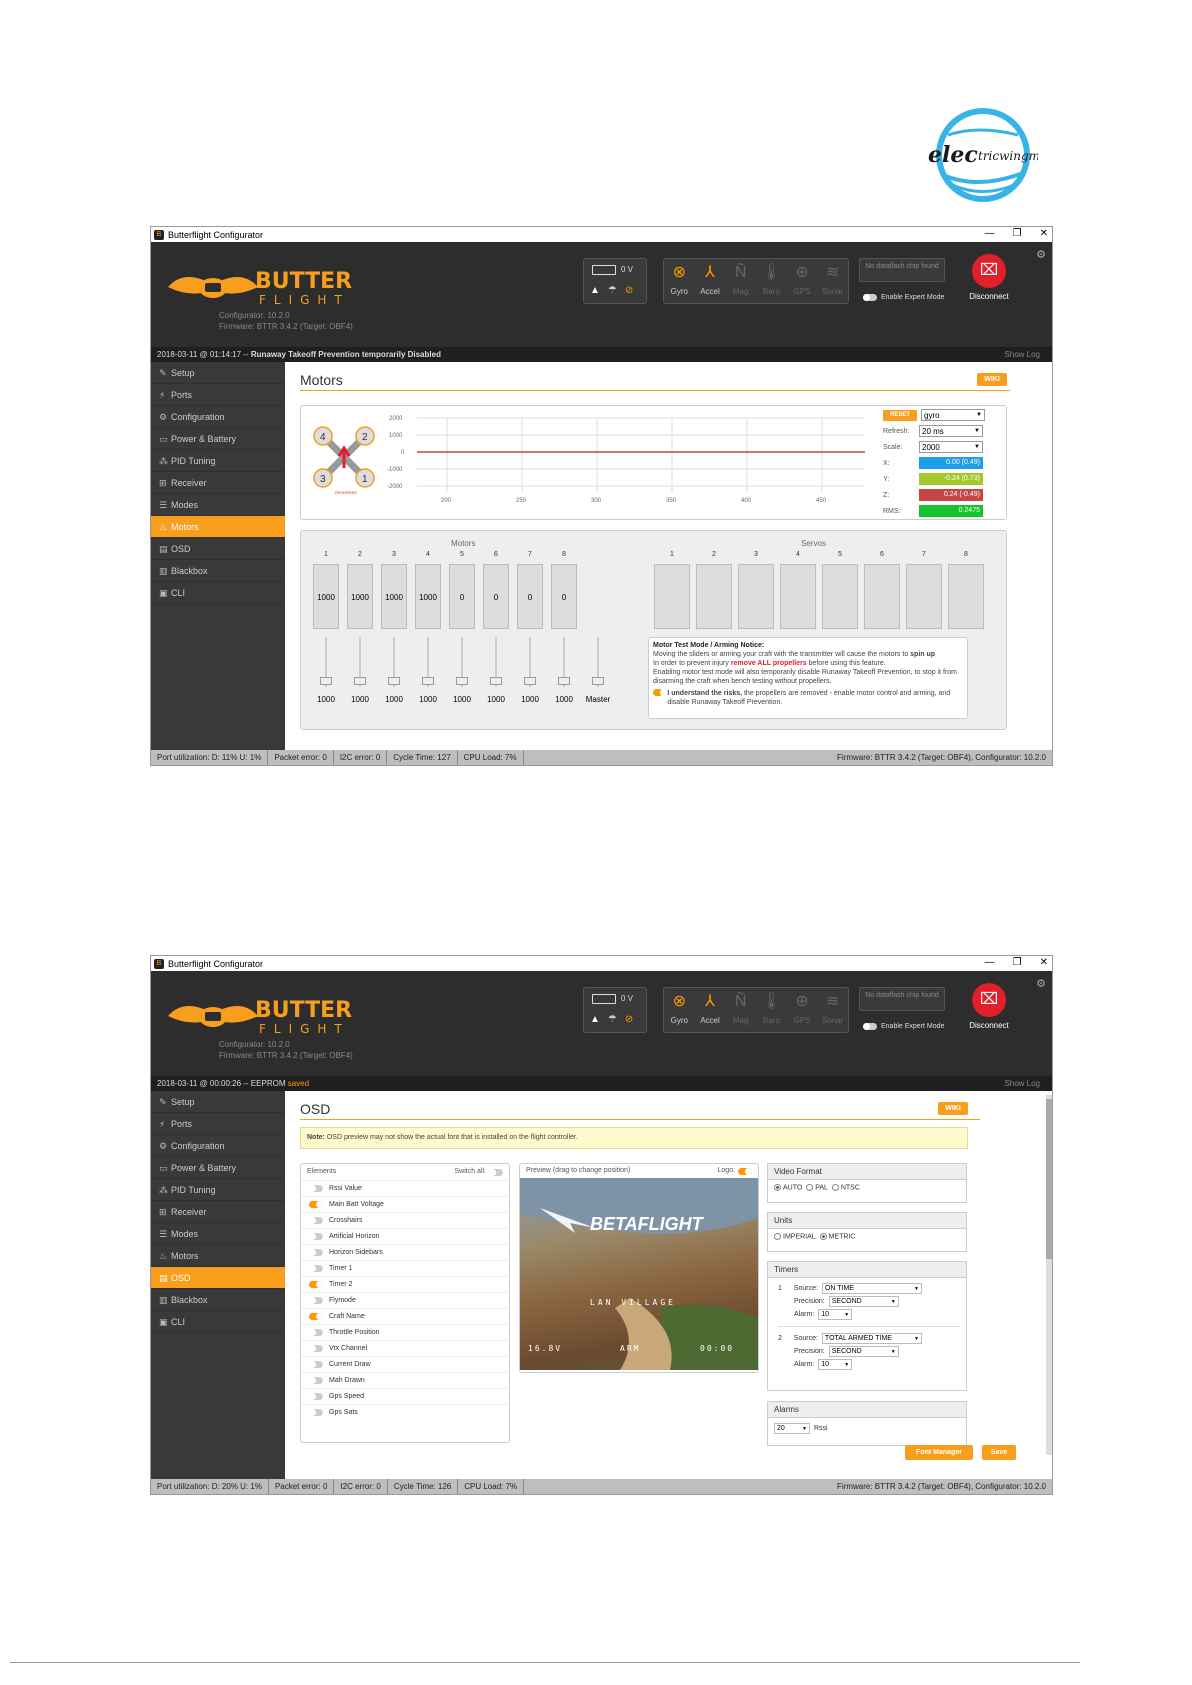 Image resolution: width=1192 pixels, height=1685 pixels. Describe the element at coordinates (745, 1171) in the screenshot. I see `logo-toggle` at that location.